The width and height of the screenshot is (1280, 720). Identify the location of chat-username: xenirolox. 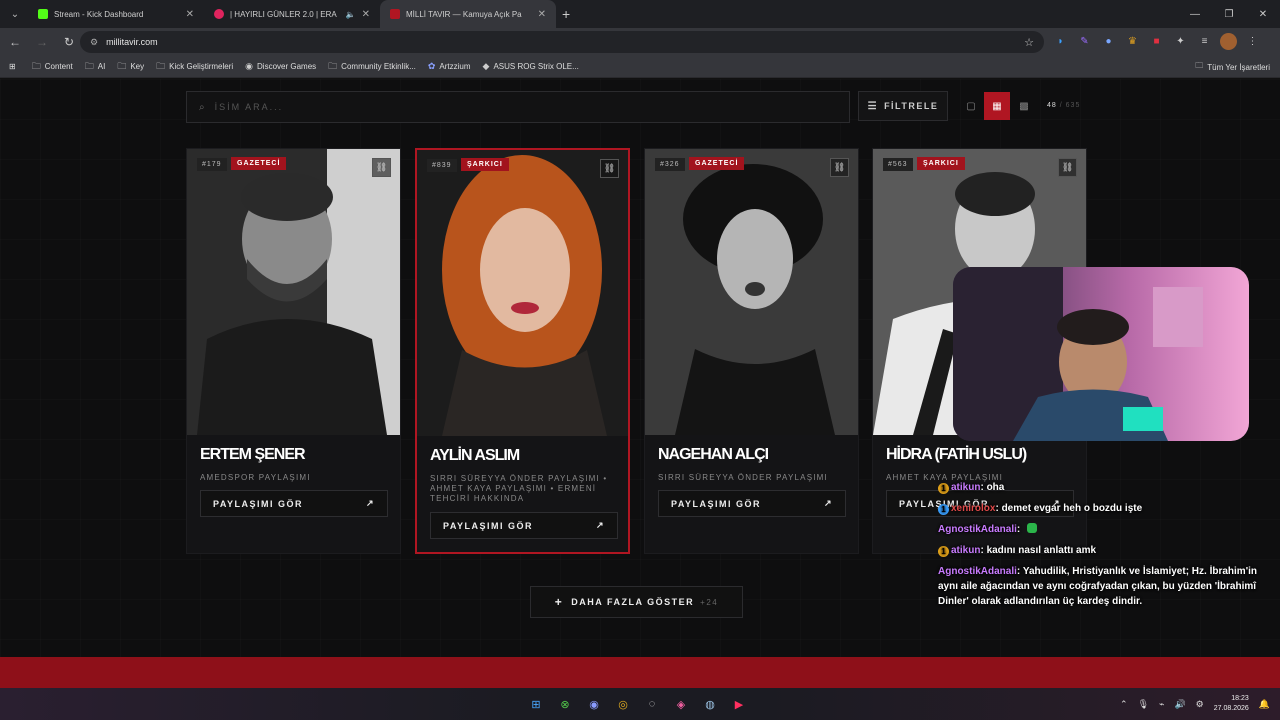
(973, 508).